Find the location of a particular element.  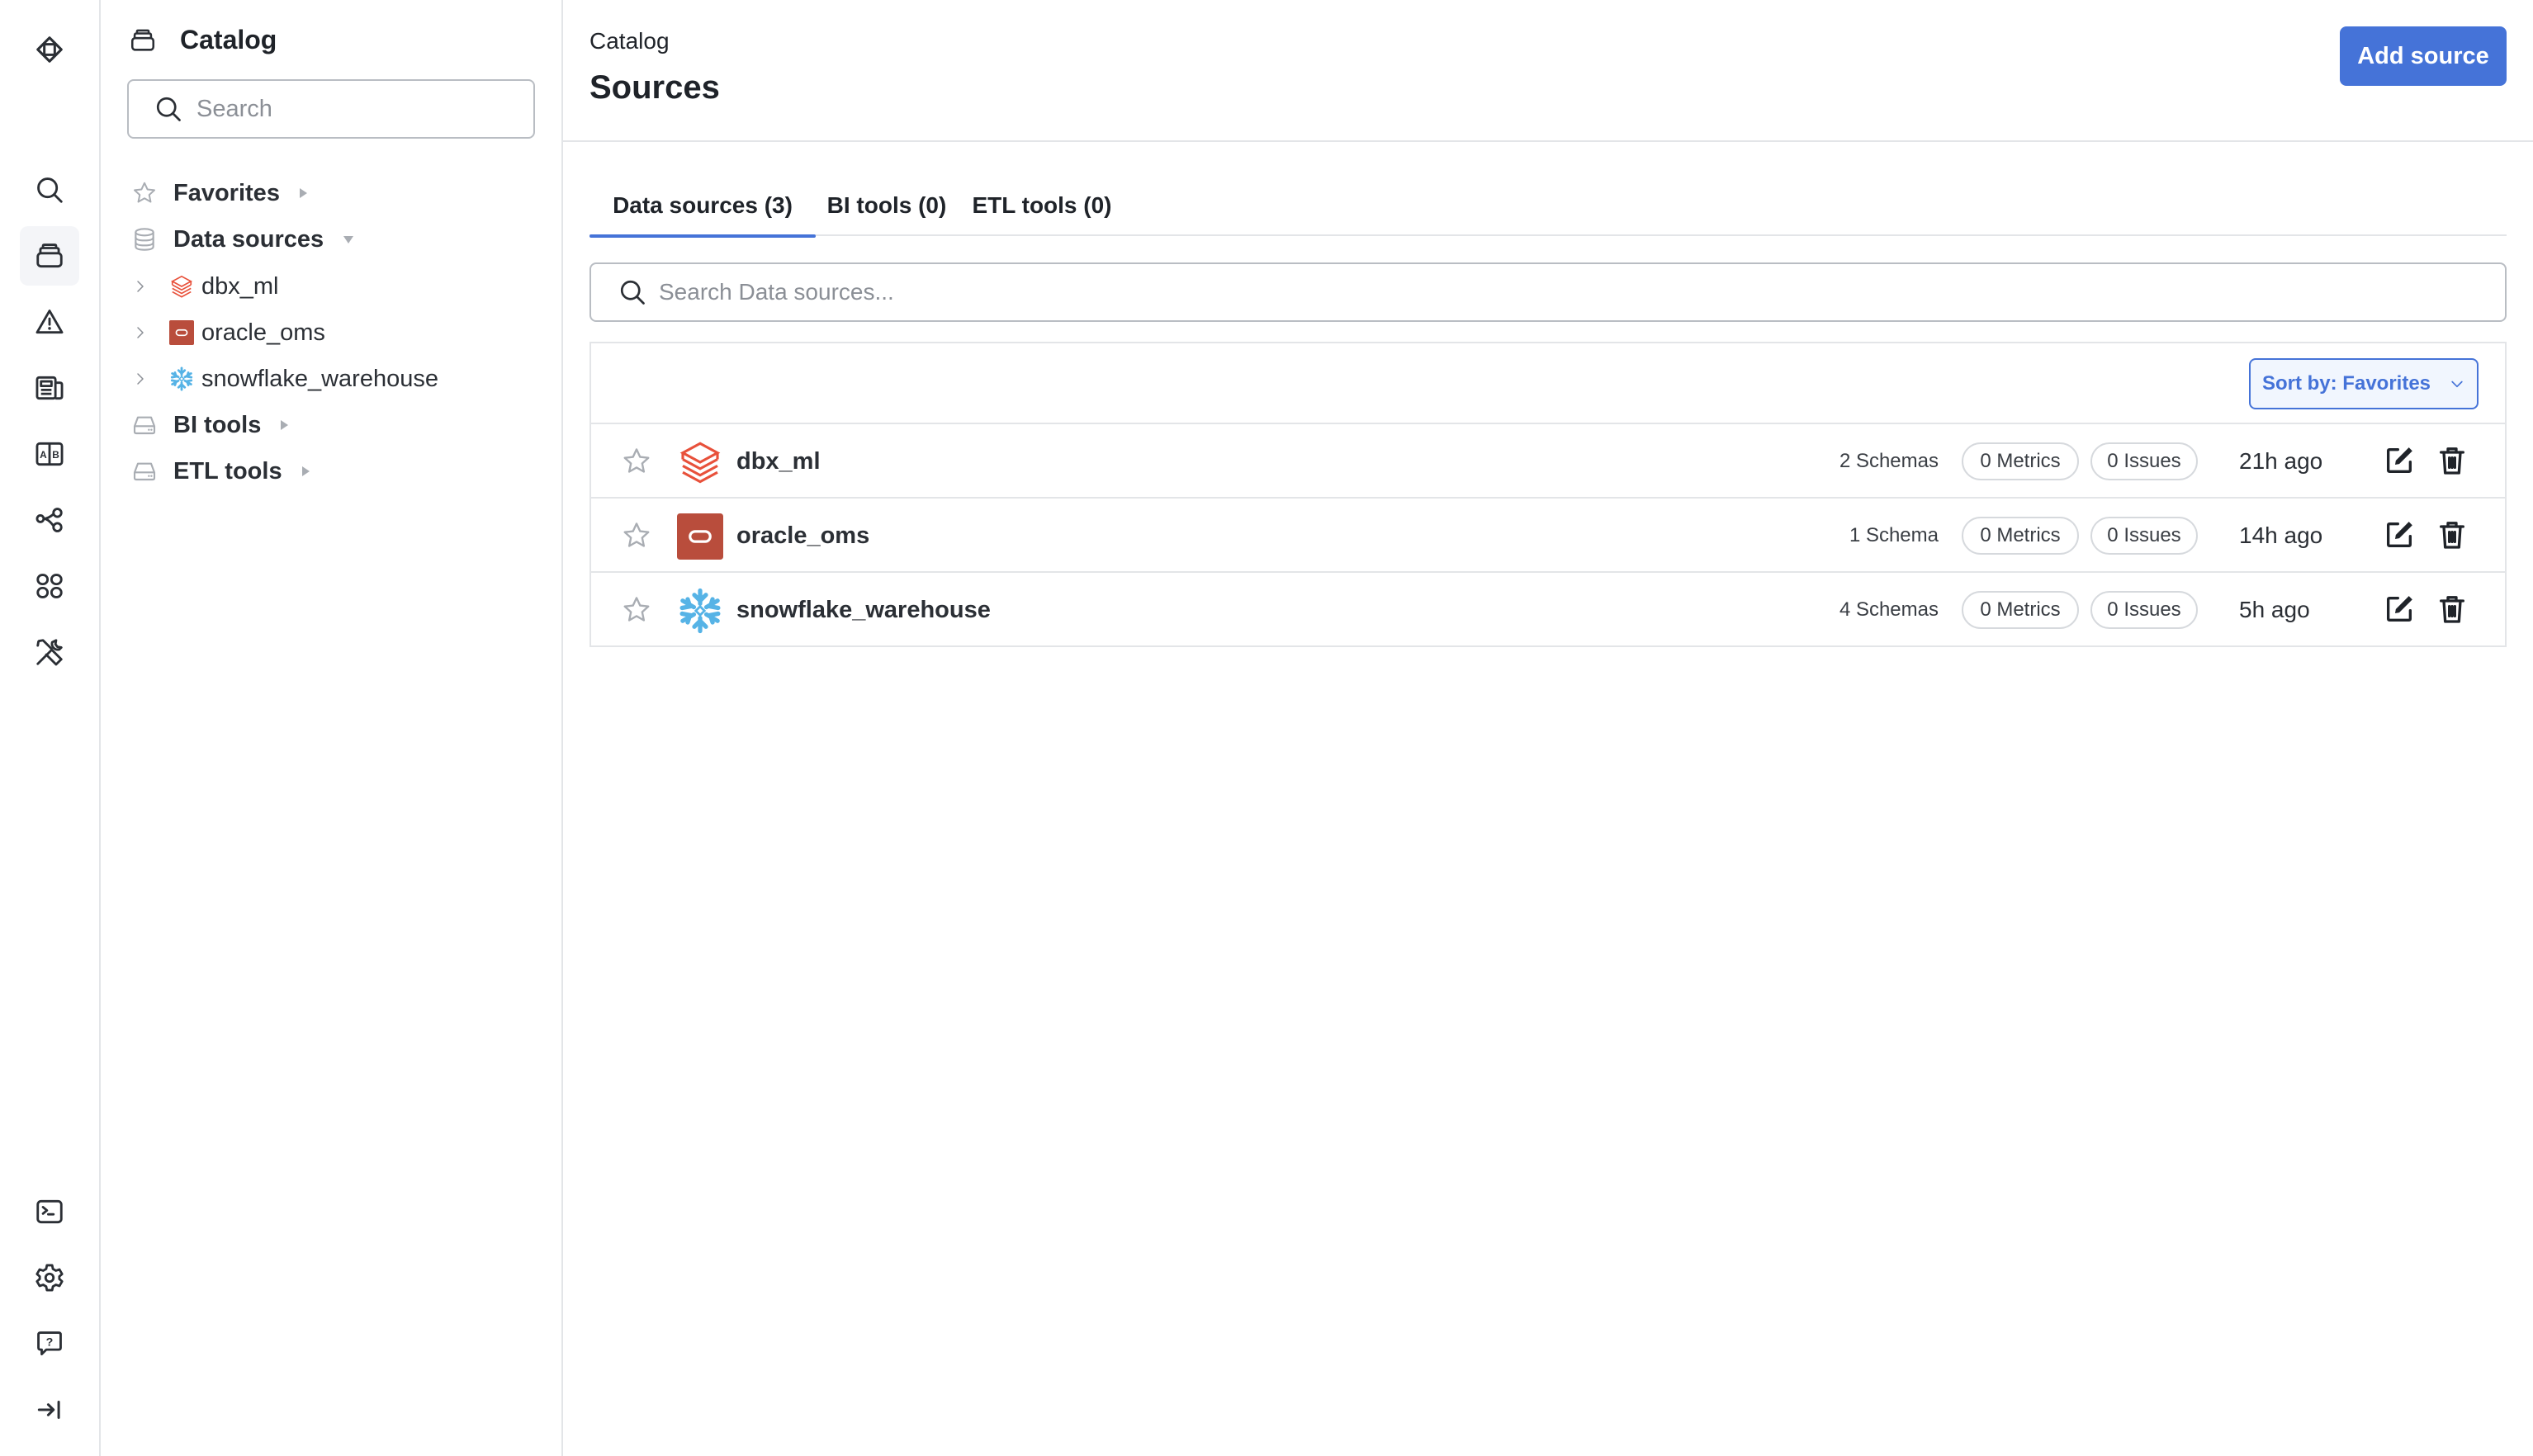

sidebar-source-snowflake-warehouse: snowflake_warehouse is located at coordinates (284, 379).